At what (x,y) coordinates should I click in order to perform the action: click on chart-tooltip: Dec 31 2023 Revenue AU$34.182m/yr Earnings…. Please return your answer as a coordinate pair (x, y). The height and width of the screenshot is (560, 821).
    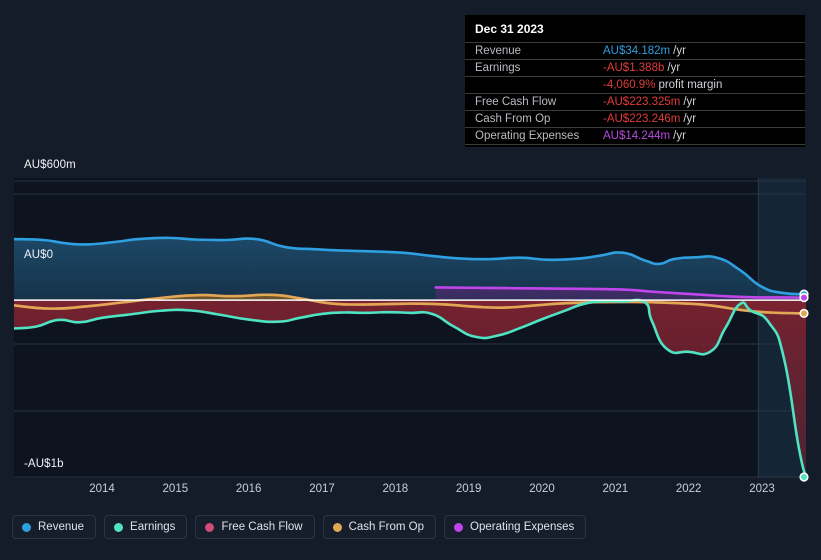
    Looking at the image, I should click on (635, 81).